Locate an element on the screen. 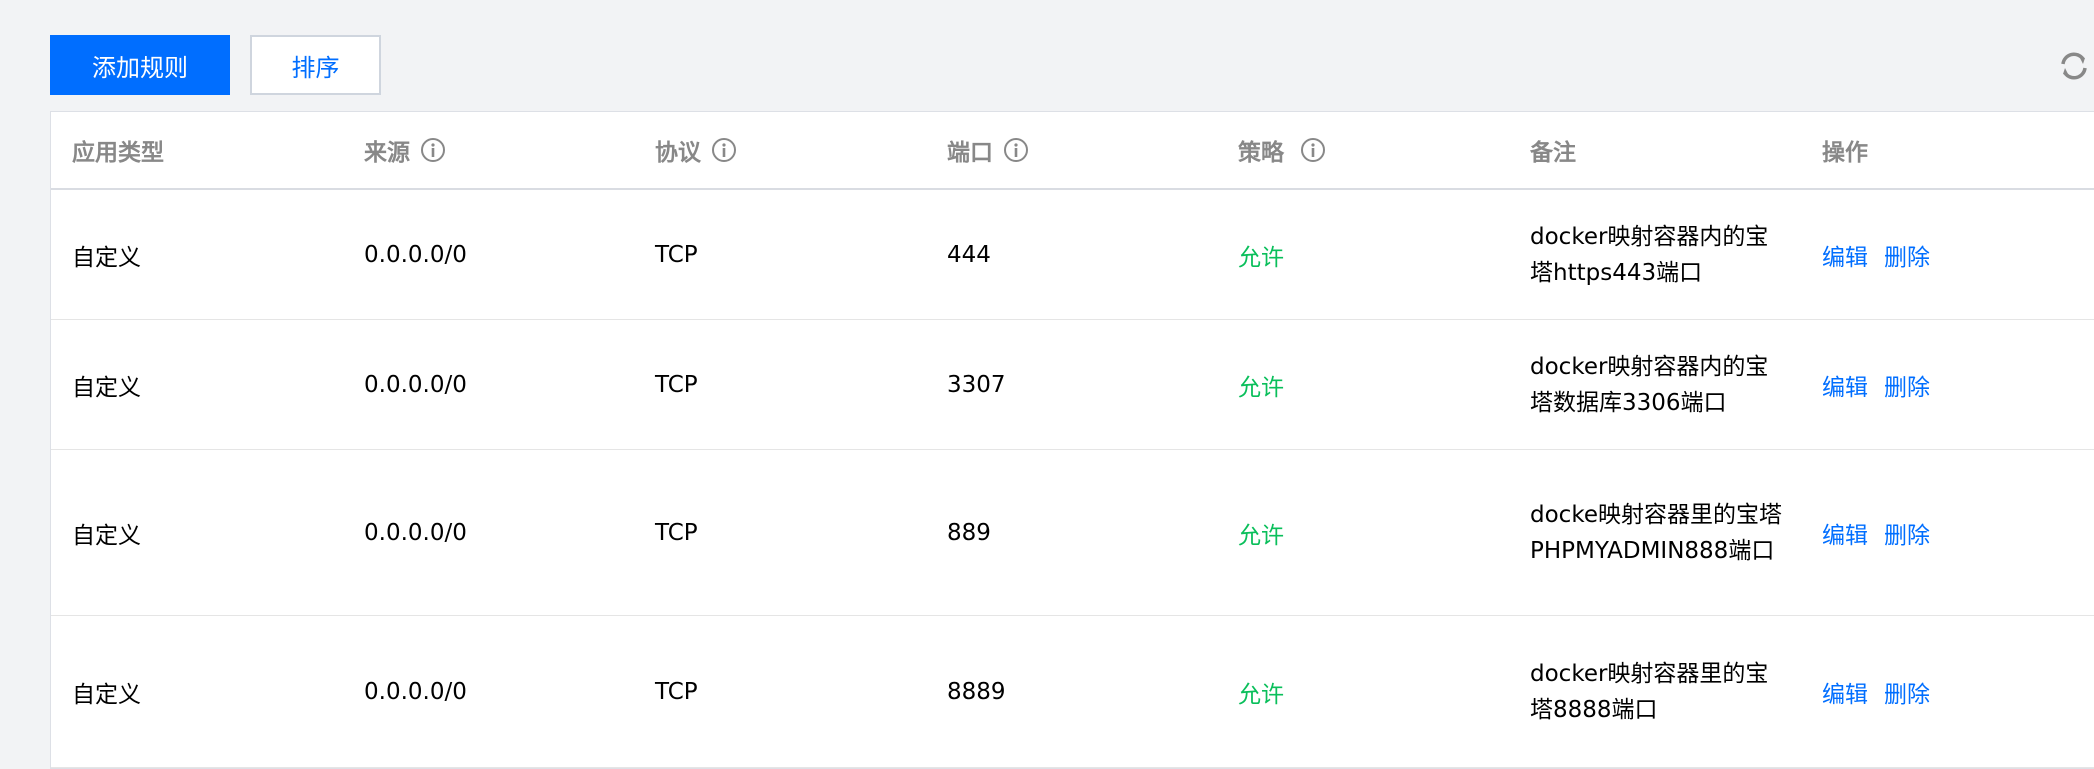 The height and width of the screenshot is (769, 2094). sort-button: 排序 is located at coordinates (315, 65).